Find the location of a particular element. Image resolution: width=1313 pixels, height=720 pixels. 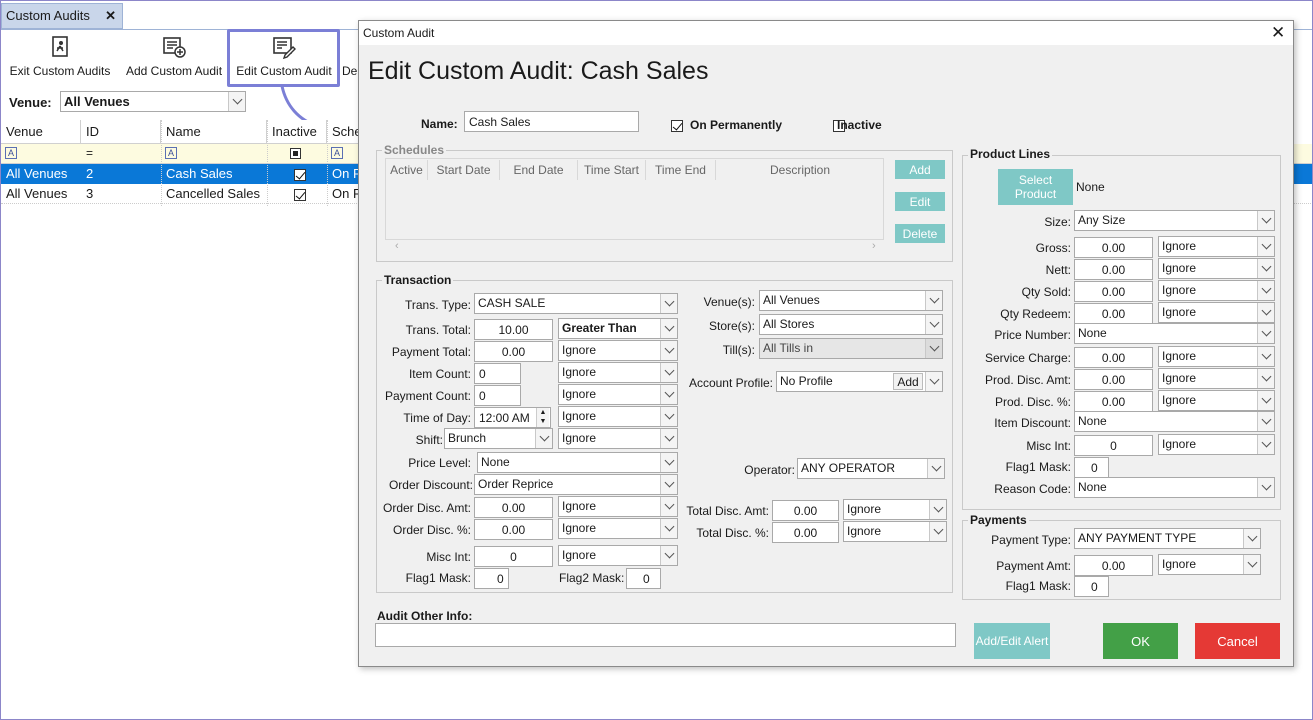

venue-select: All Venues is located at coordinates (153, 101).